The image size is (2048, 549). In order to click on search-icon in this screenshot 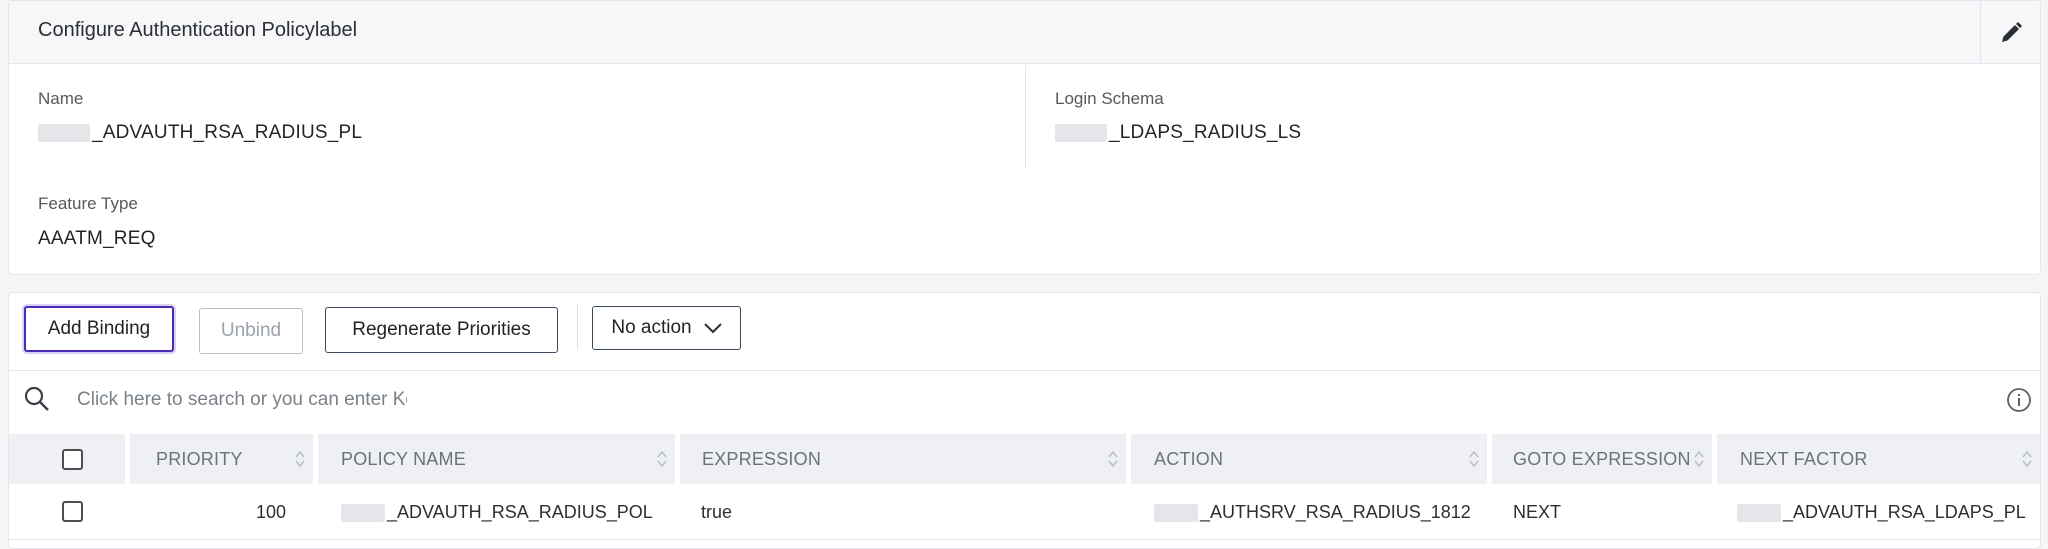, I will do `click(36, 398)`.